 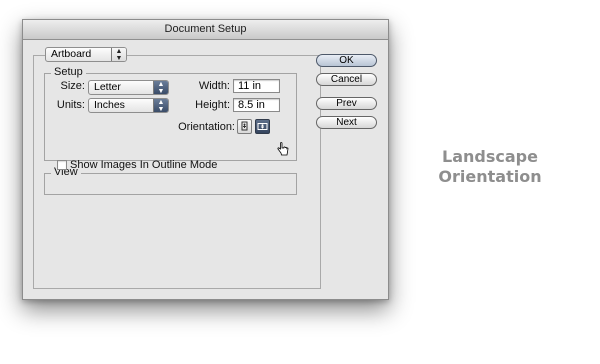 What do you see at coordinates (214, 86) in the screenshot?
I see `width-label: Width:` at bounding box center [214, 86].